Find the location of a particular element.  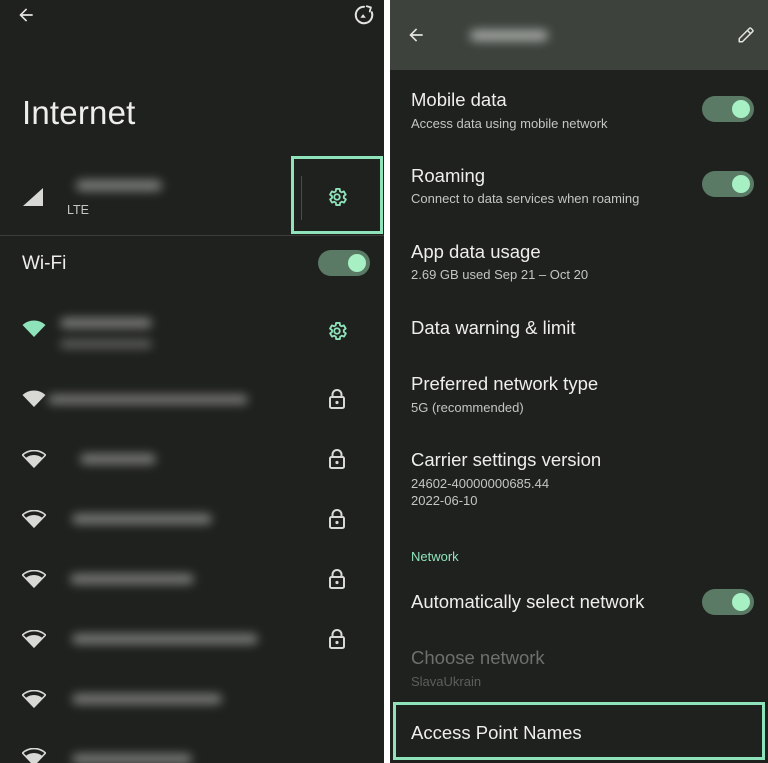

choose-network-row: Choose network SlavaUkrain is located at coordinates (579, 666).